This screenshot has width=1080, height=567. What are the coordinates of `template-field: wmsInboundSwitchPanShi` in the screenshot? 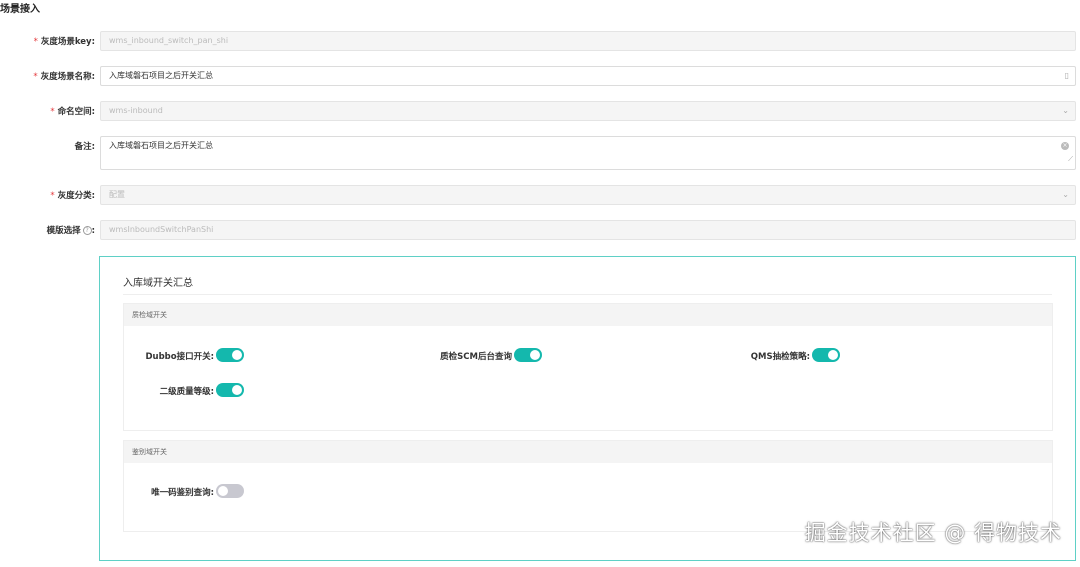 It's located at (588, 230).